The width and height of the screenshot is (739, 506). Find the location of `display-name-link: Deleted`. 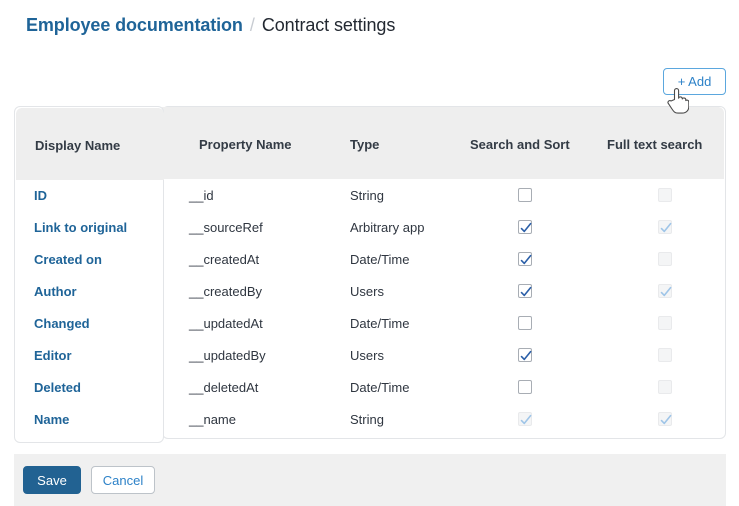

display-name-link: Deleted is located at coordinates (57, 387).